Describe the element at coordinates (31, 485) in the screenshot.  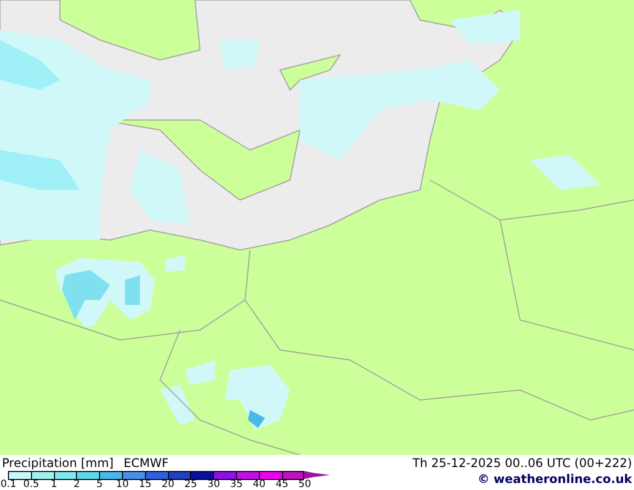
I see `legend-label: 0.5` at that location.